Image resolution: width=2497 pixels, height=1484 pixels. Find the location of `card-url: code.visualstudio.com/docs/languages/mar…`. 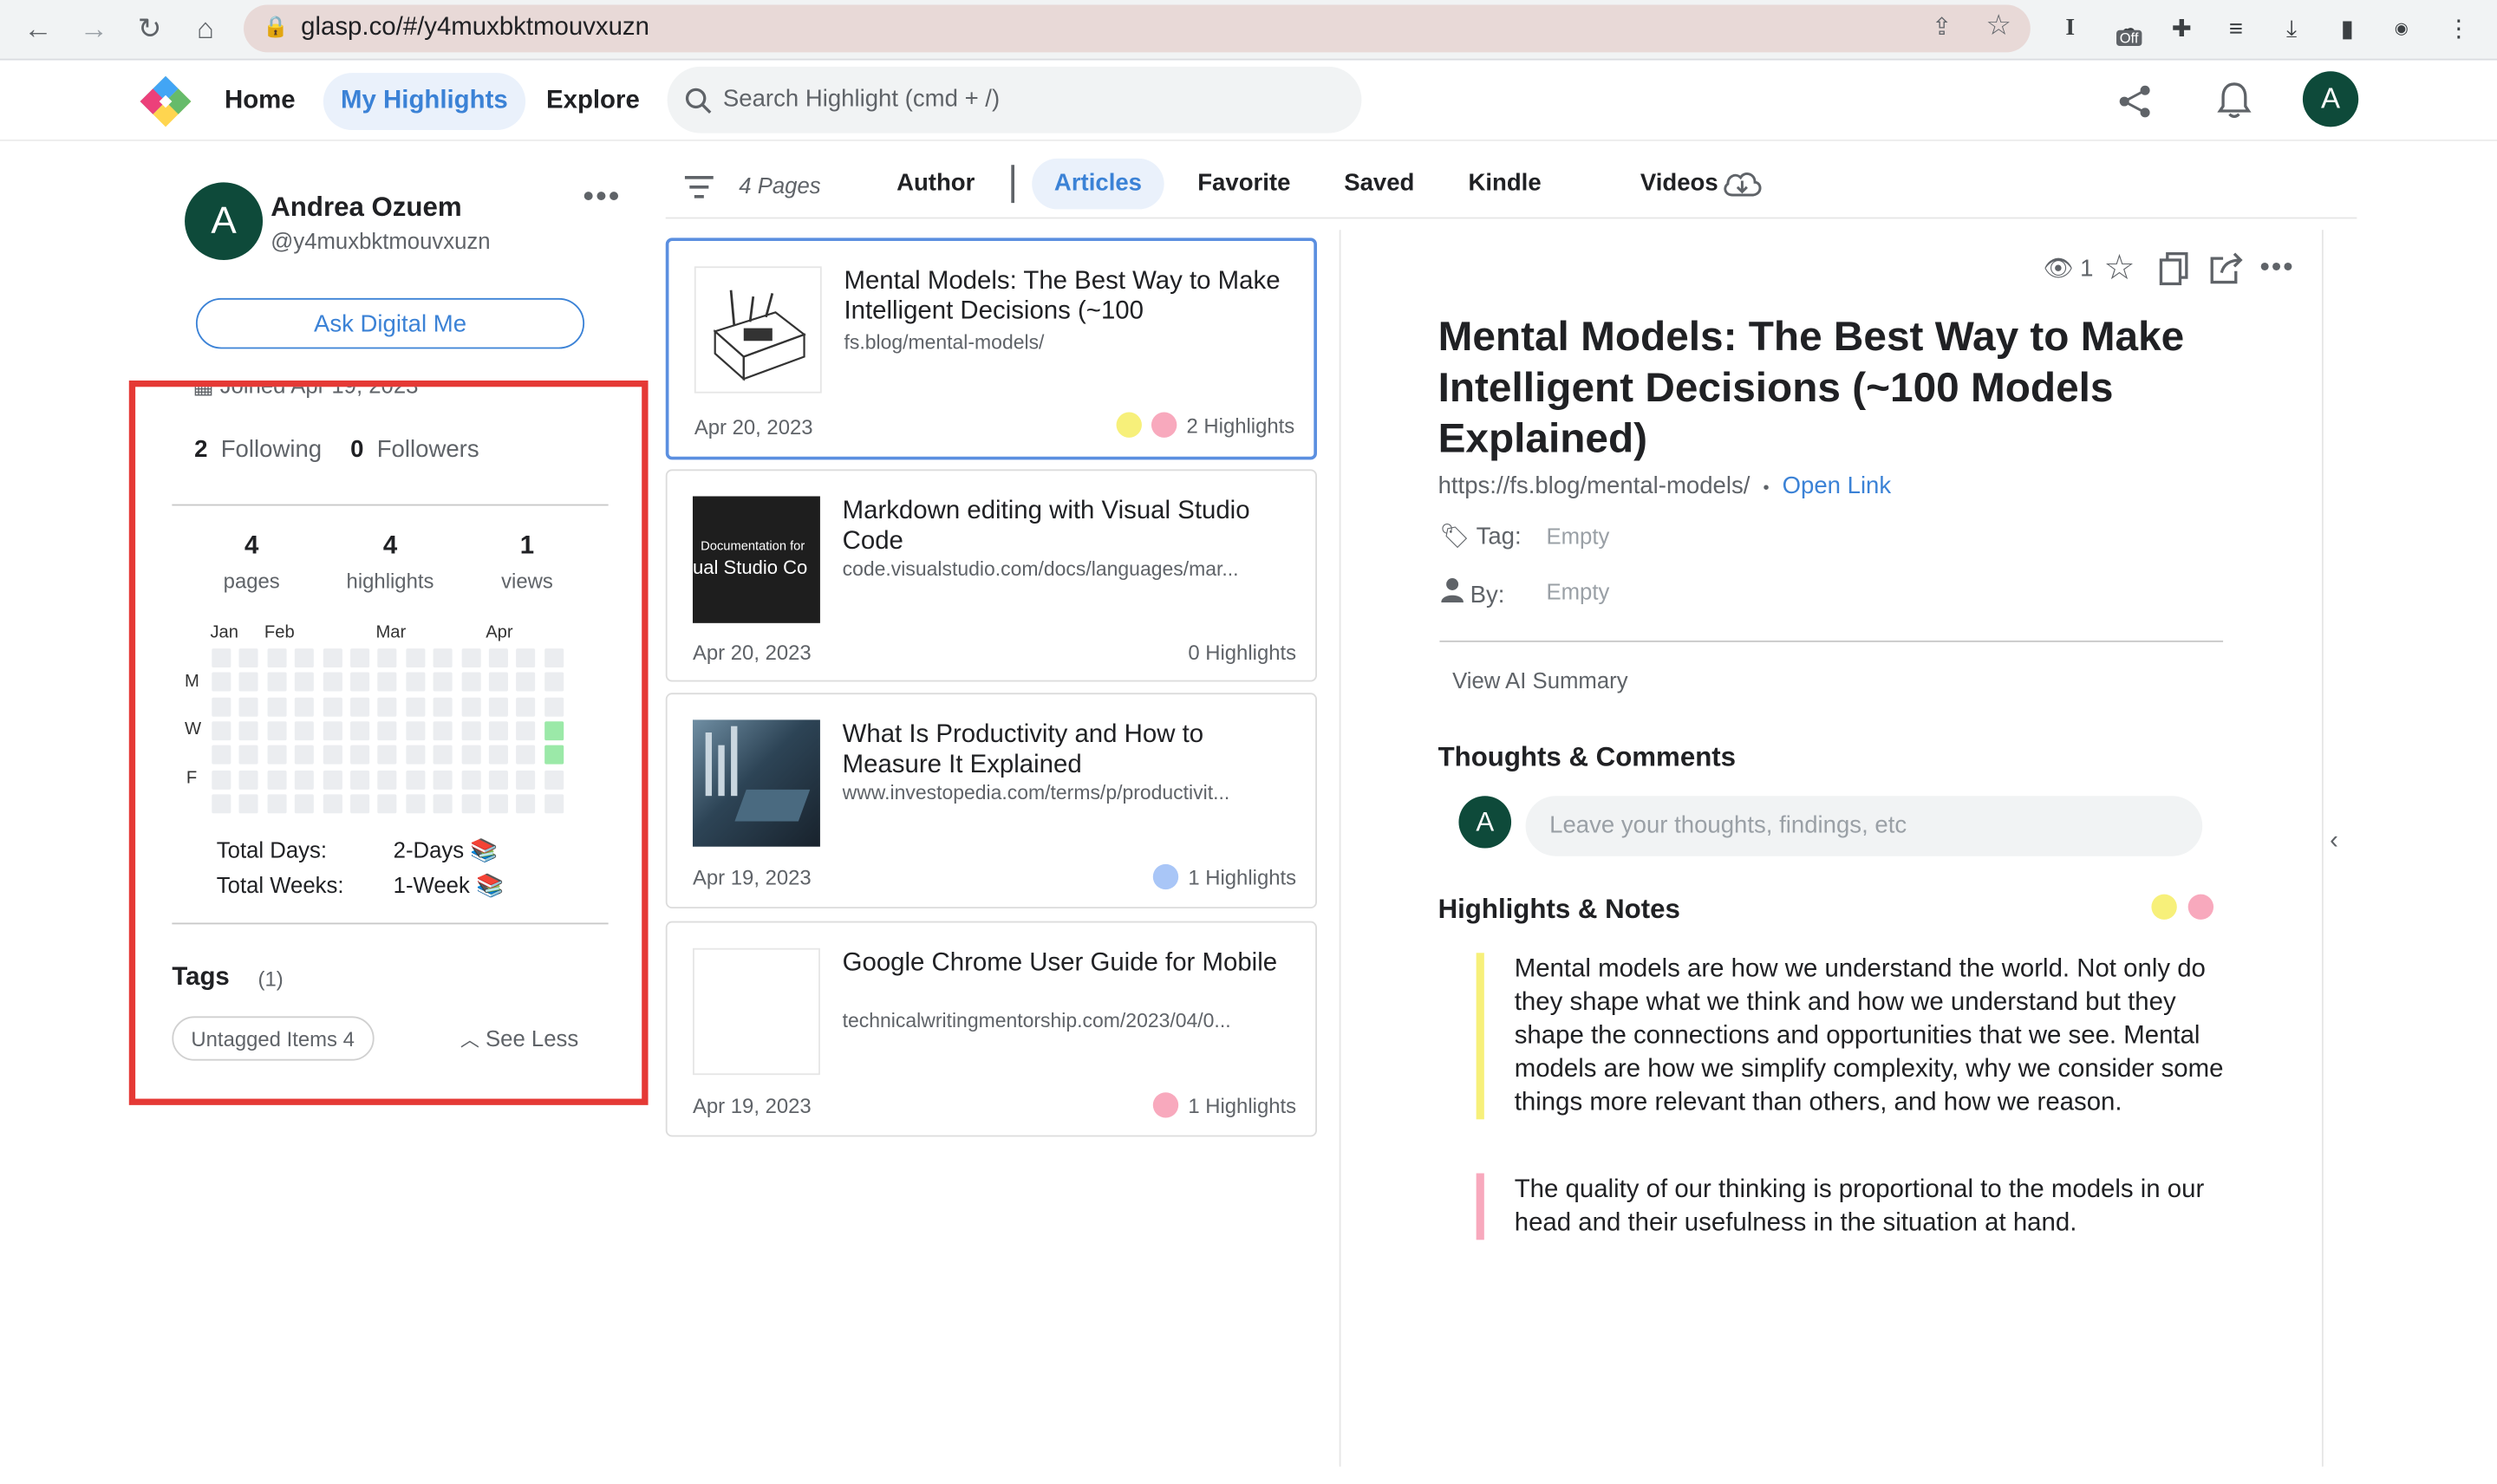

card-url: code.visualstudio.com/docs/languages/mar… is located at coordinates (1040, 569).